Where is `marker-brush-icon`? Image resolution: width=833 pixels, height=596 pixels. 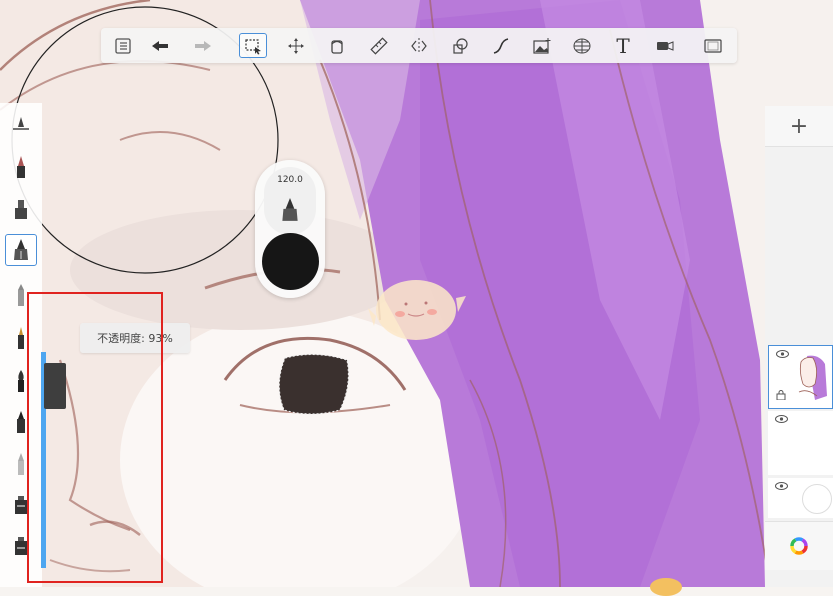 marker-brush-icon is located at coordinates (21, 209).